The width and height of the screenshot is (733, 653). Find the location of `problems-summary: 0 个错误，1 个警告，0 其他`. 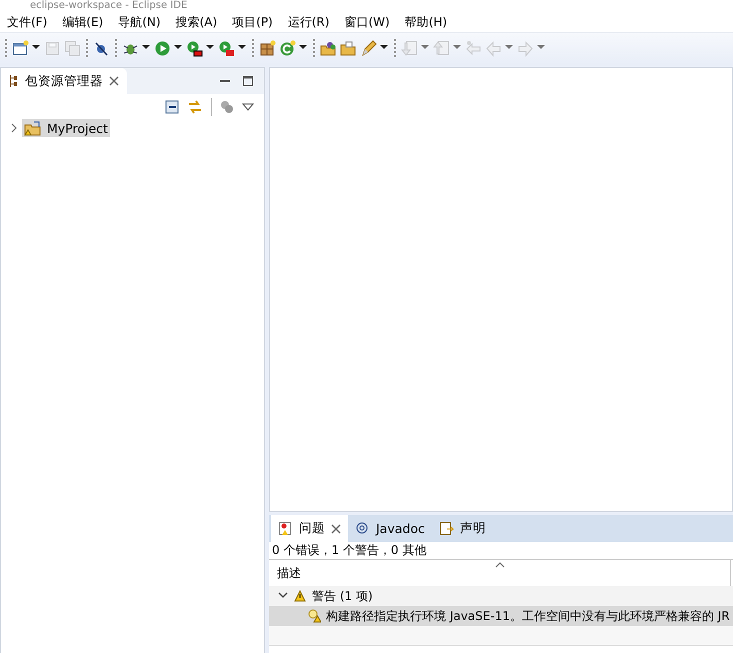

problems-summary: 0 个错误，1 个警告，0 其他 is located at coordinates (501, 551).